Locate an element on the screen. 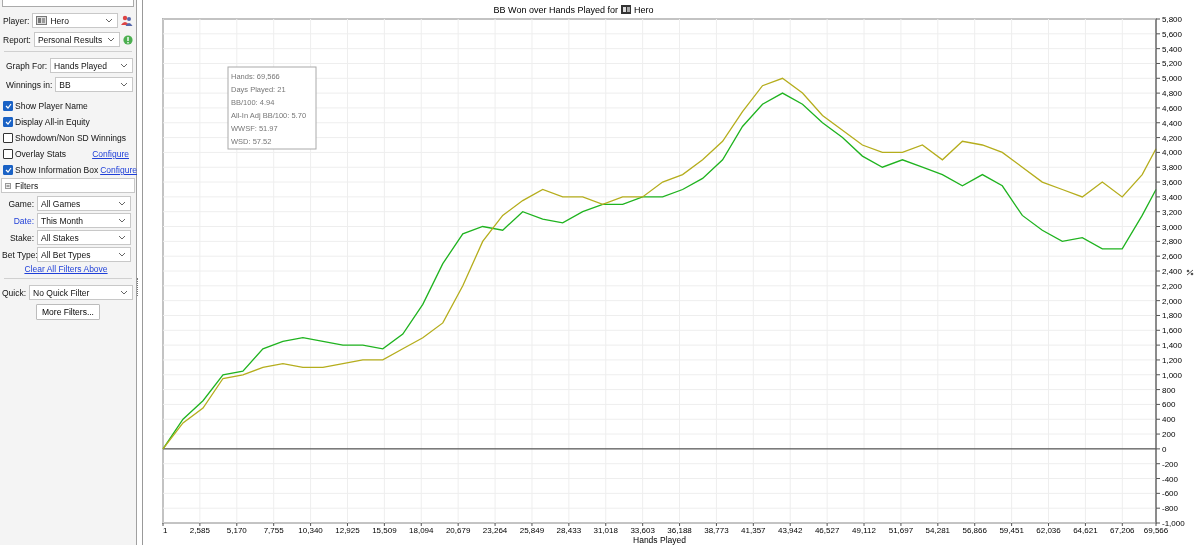  y-tick-label: -800 is located at coordinates (1170, 509).